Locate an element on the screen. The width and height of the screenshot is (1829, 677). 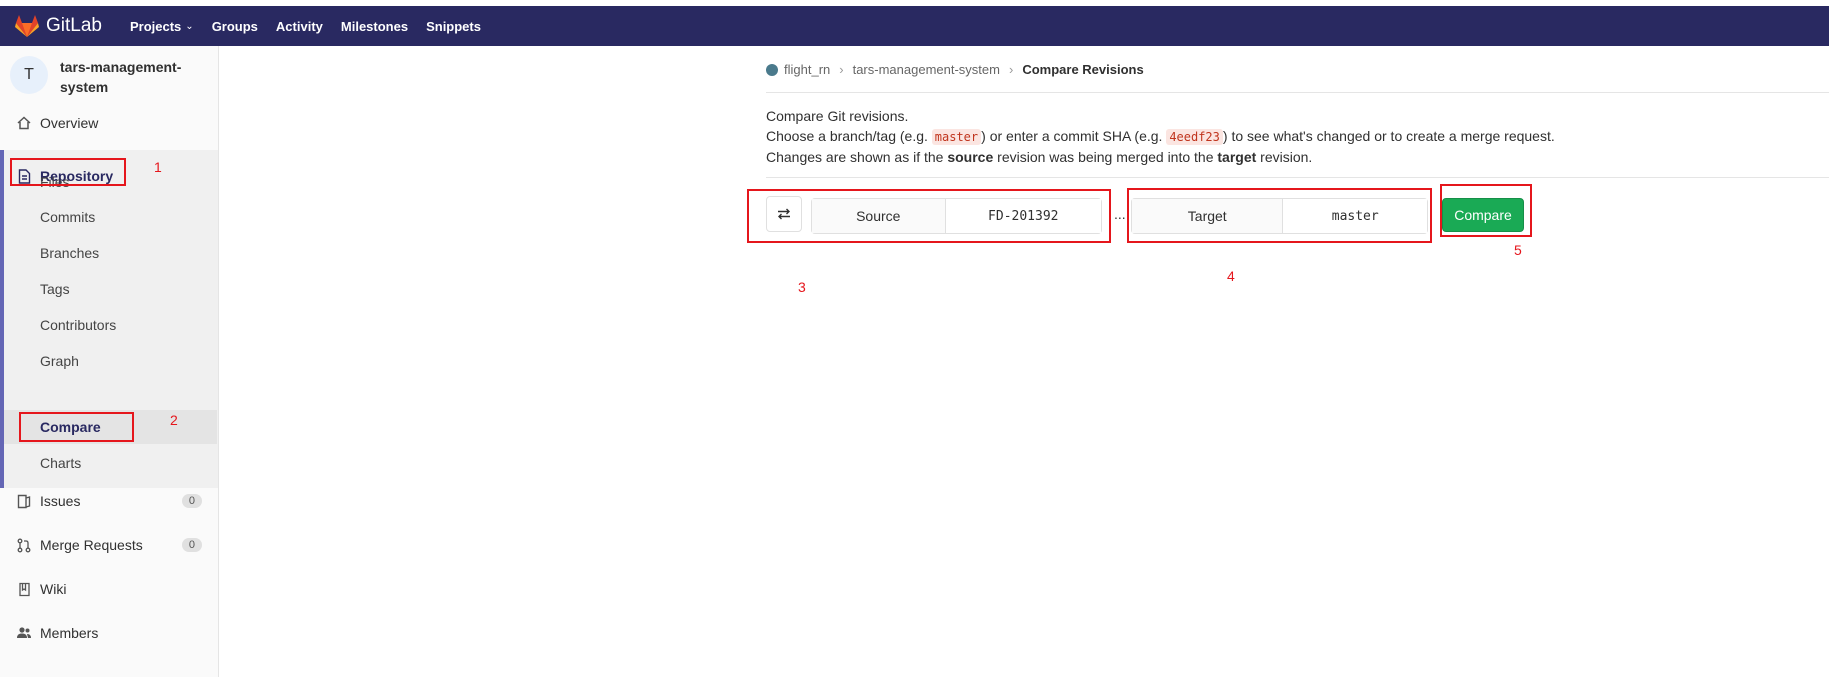
brand-name: GitLab is located at coordinates (74, 25).